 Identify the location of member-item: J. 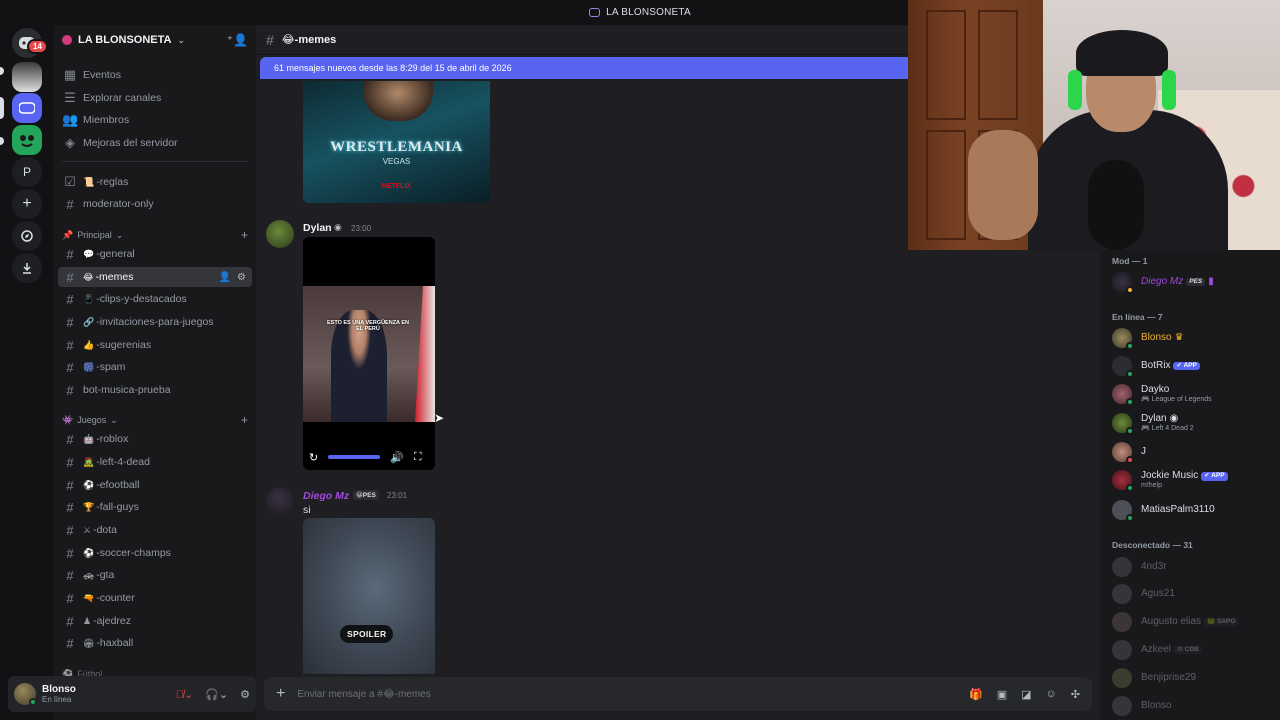
(1194, 452).